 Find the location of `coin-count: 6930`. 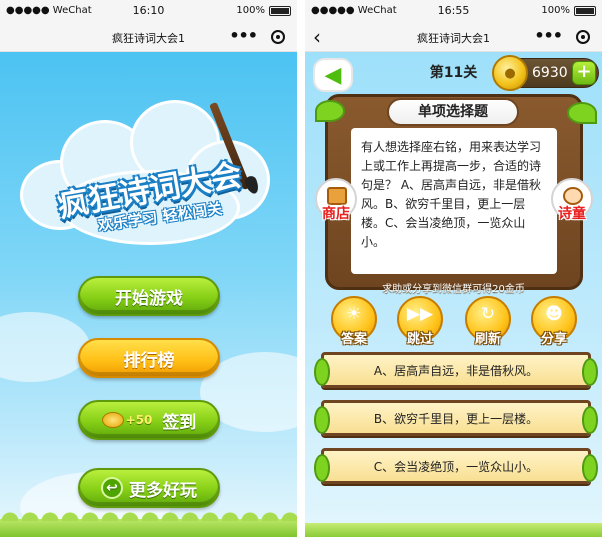

coin-count: 6930 is located at coordinates (550, 73).